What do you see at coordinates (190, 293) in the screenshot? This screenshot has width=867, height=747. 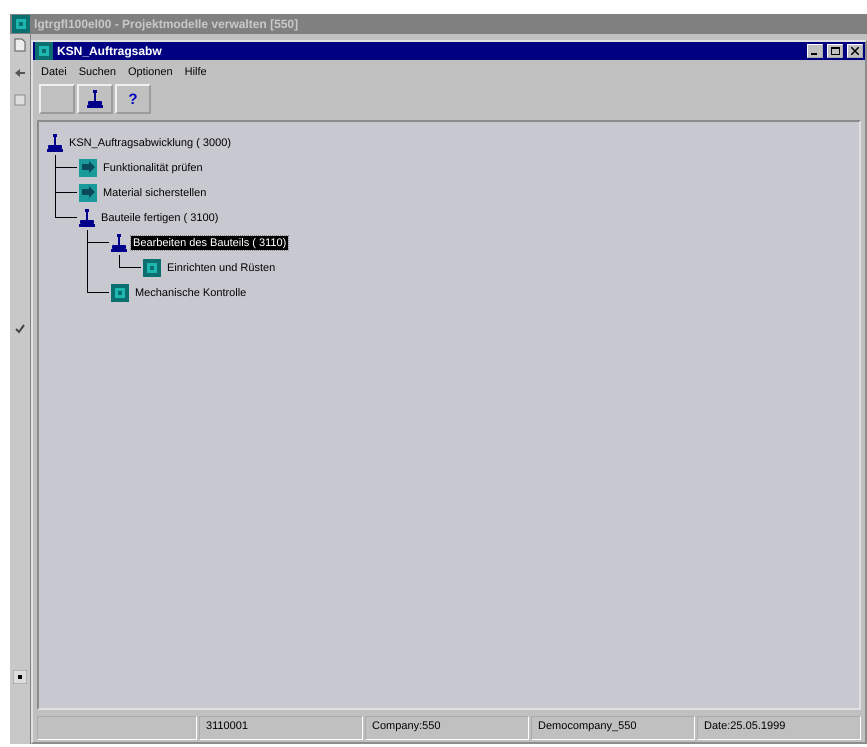 I see `tree-item: Mechanische Kontrolle` at bounding box center [190, 293].